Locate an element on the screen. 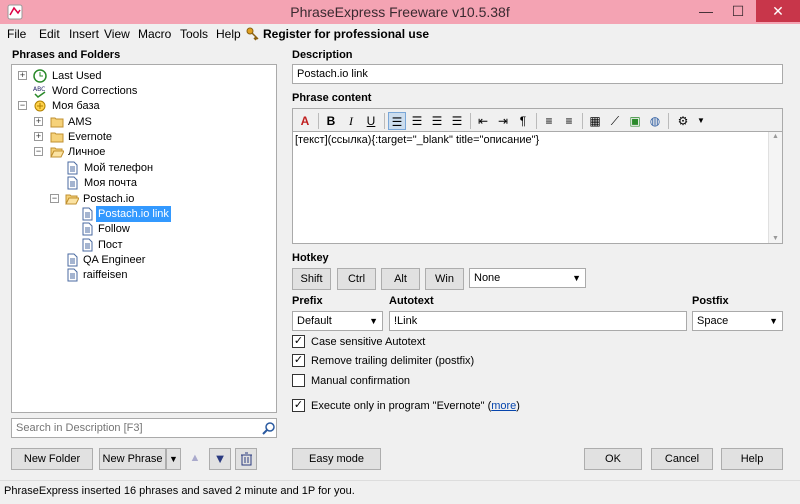  move-down-button: ▼ is located at coordinates (220, 459).